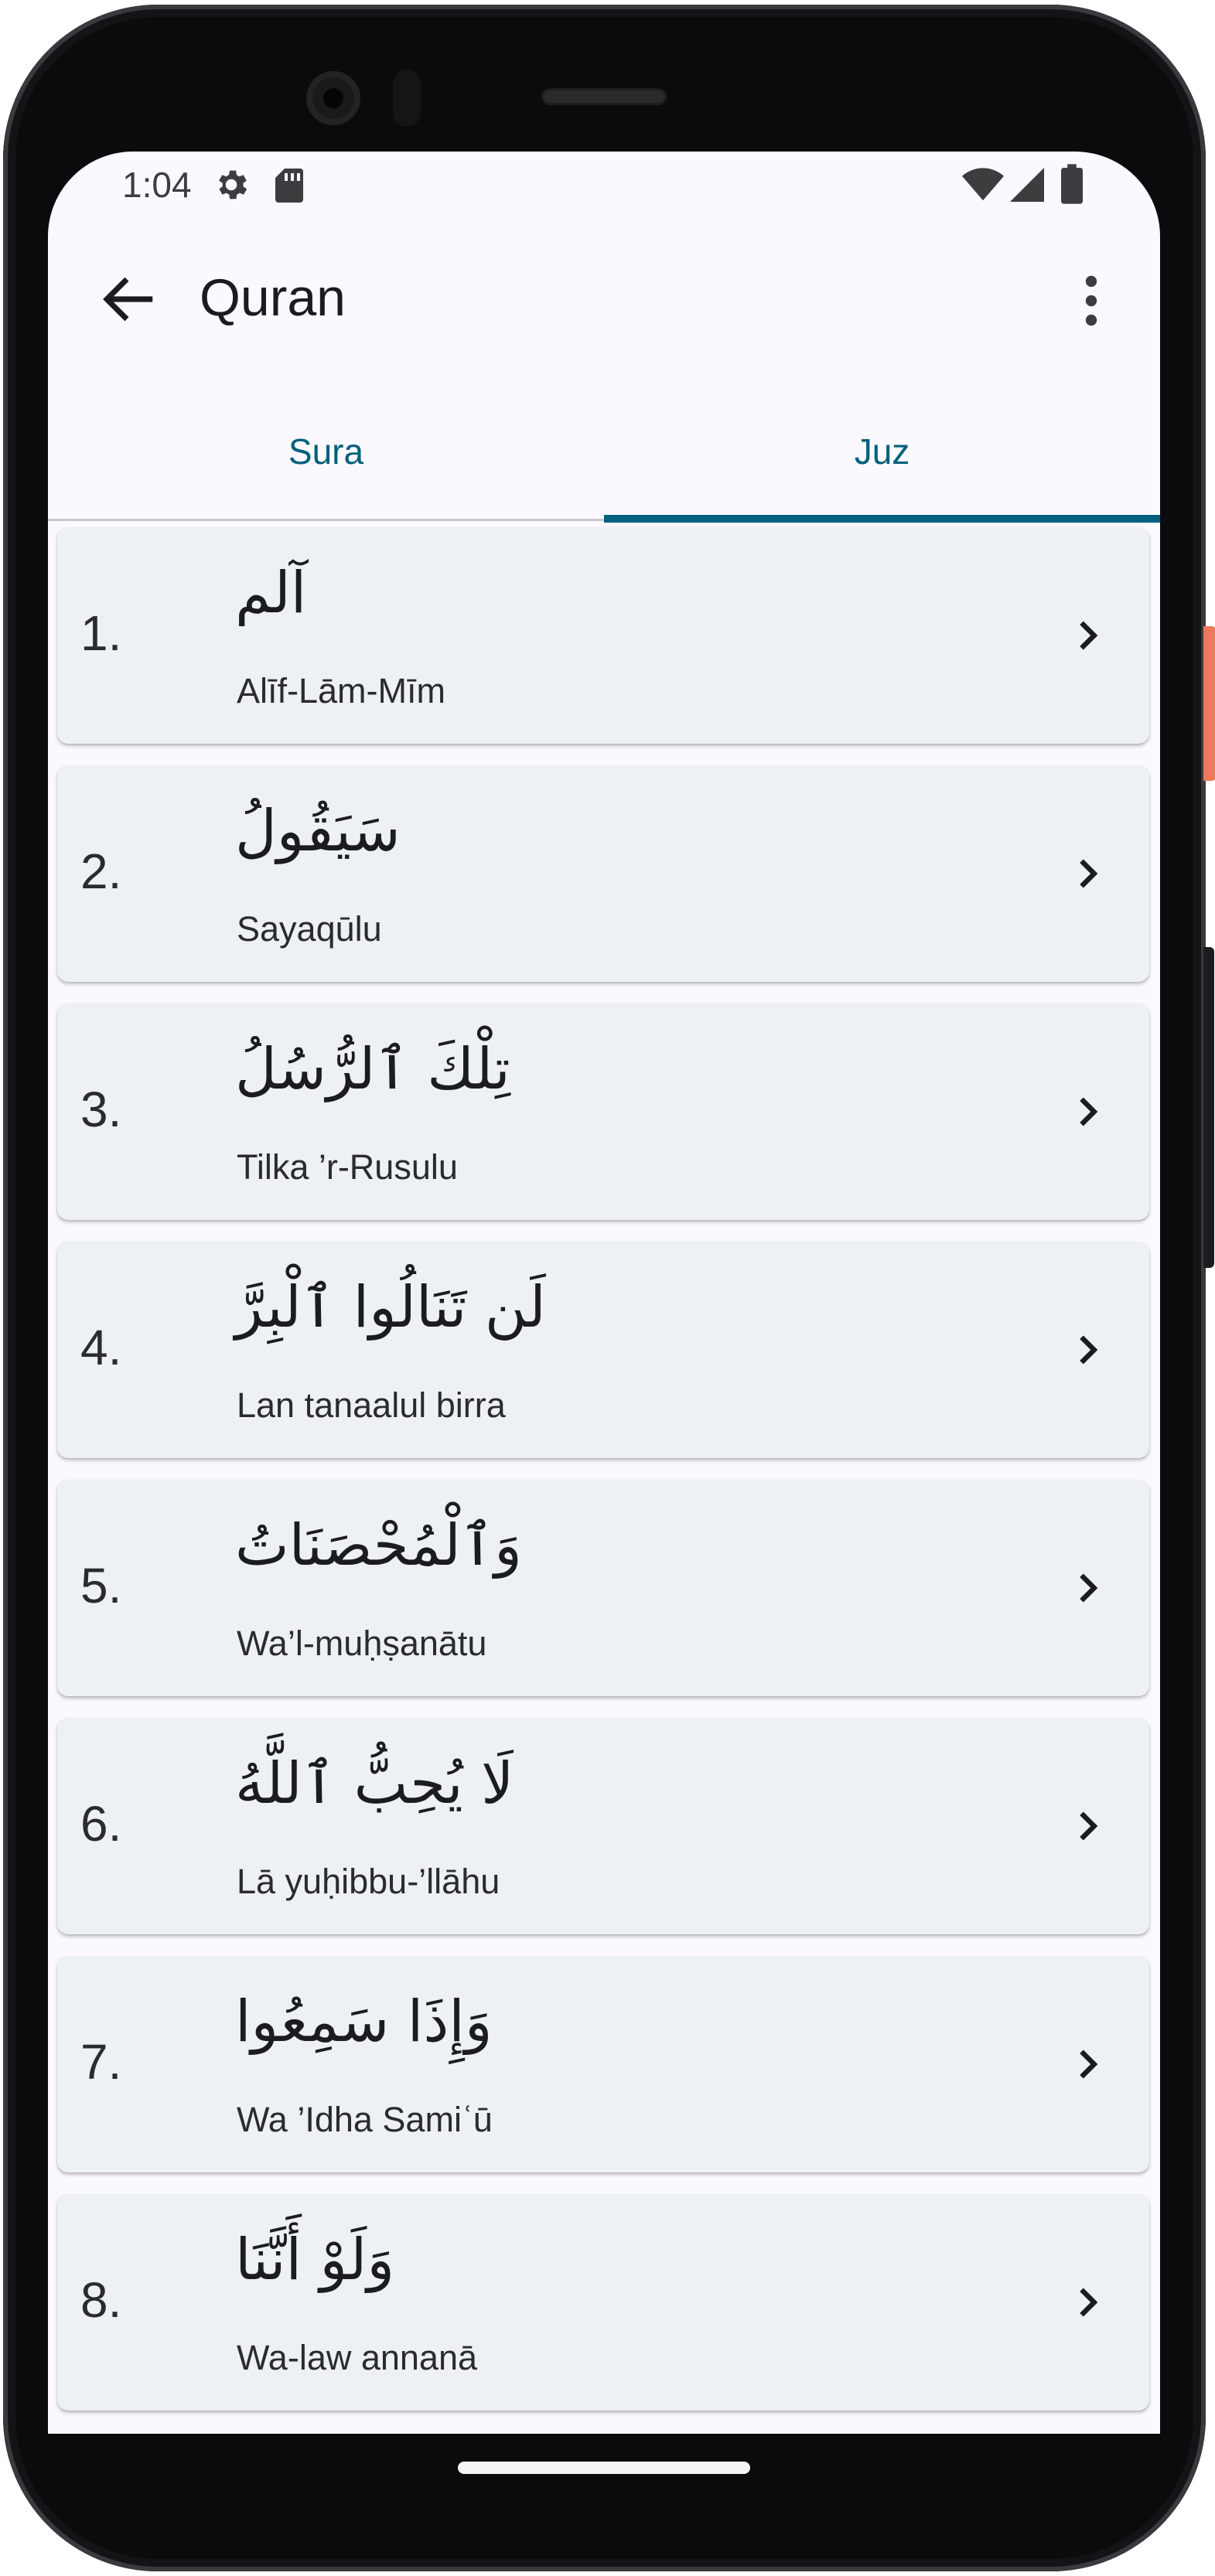 The width and height of the screenshot is (1215, 2576). Describe the element at coordinates (347, 1167) in the screenshot. I see `juz-transliteration: Tilka ’r-Rusulu` at that location.